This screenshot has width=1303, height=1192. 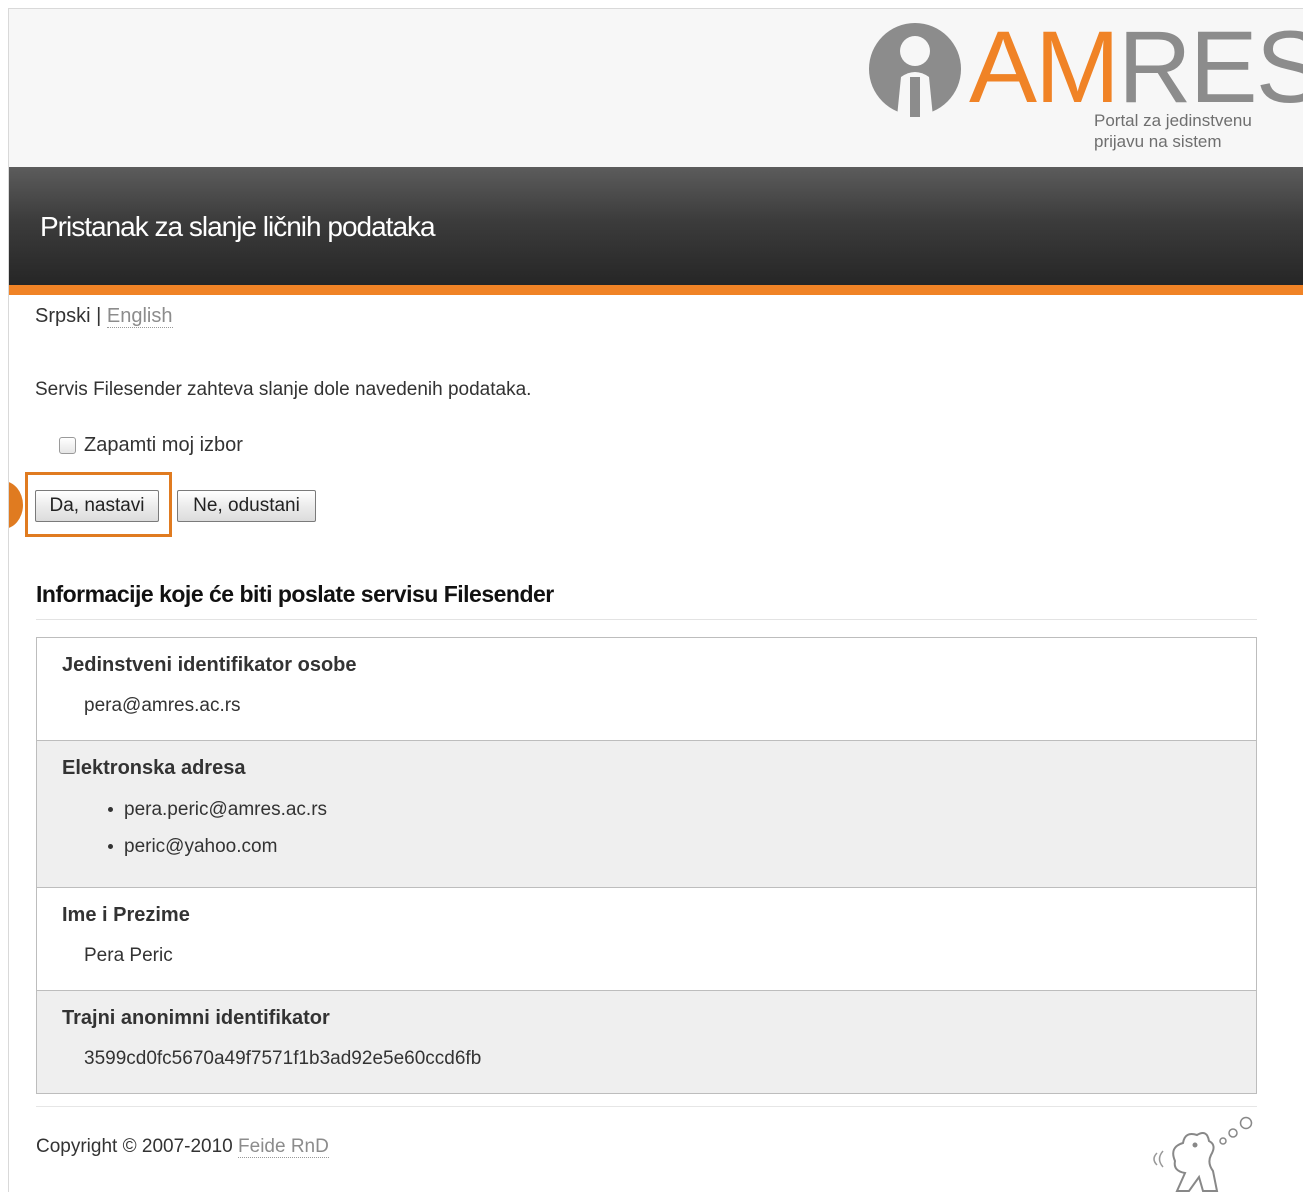 What do you see at coordinates (646, 938) in the screenshot?
I see `attribute-row: Ime i Prezime Pera Peric` at bounding box center [646, 938].